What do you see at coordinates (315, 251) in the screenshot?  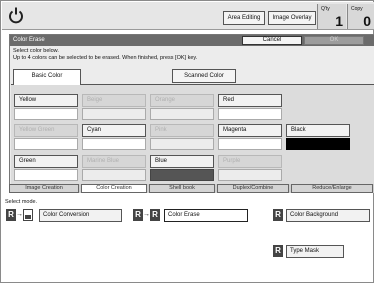 I see `type-mask-button: Type Mask` at bounding box center [315, 251].